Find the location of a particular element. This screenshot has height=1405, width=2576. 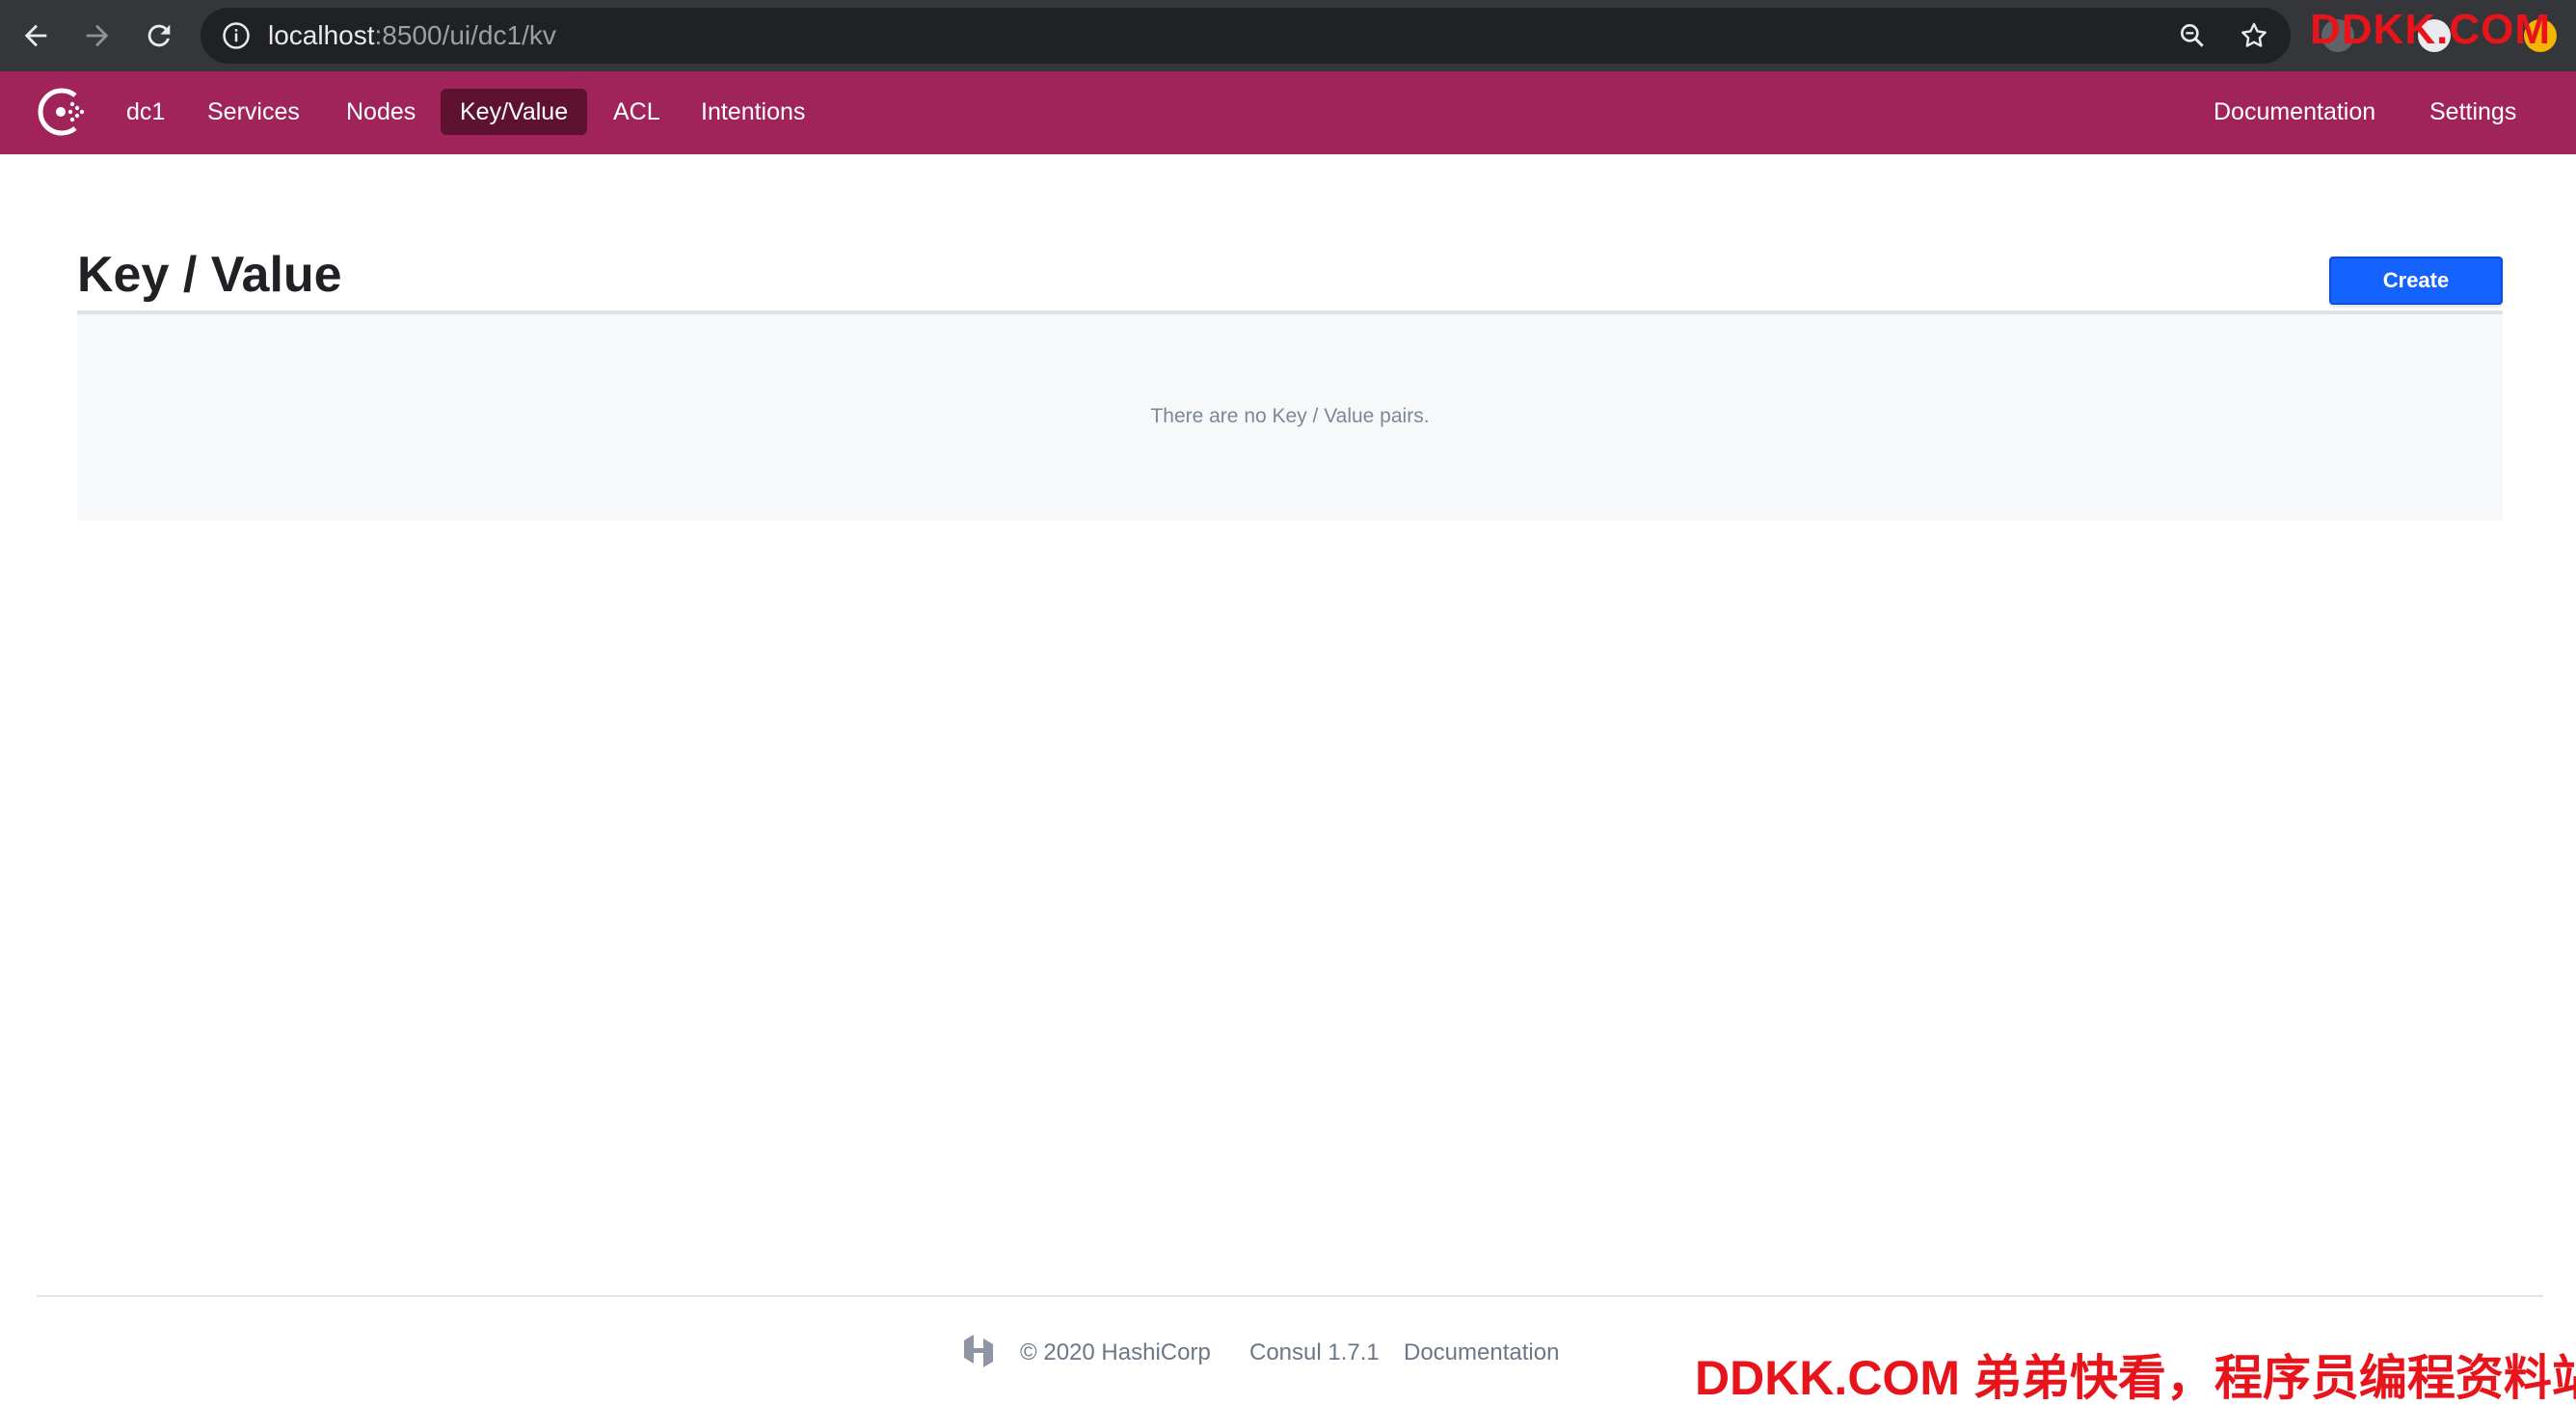

url-host: localhost is located at coordinates (321, 35).